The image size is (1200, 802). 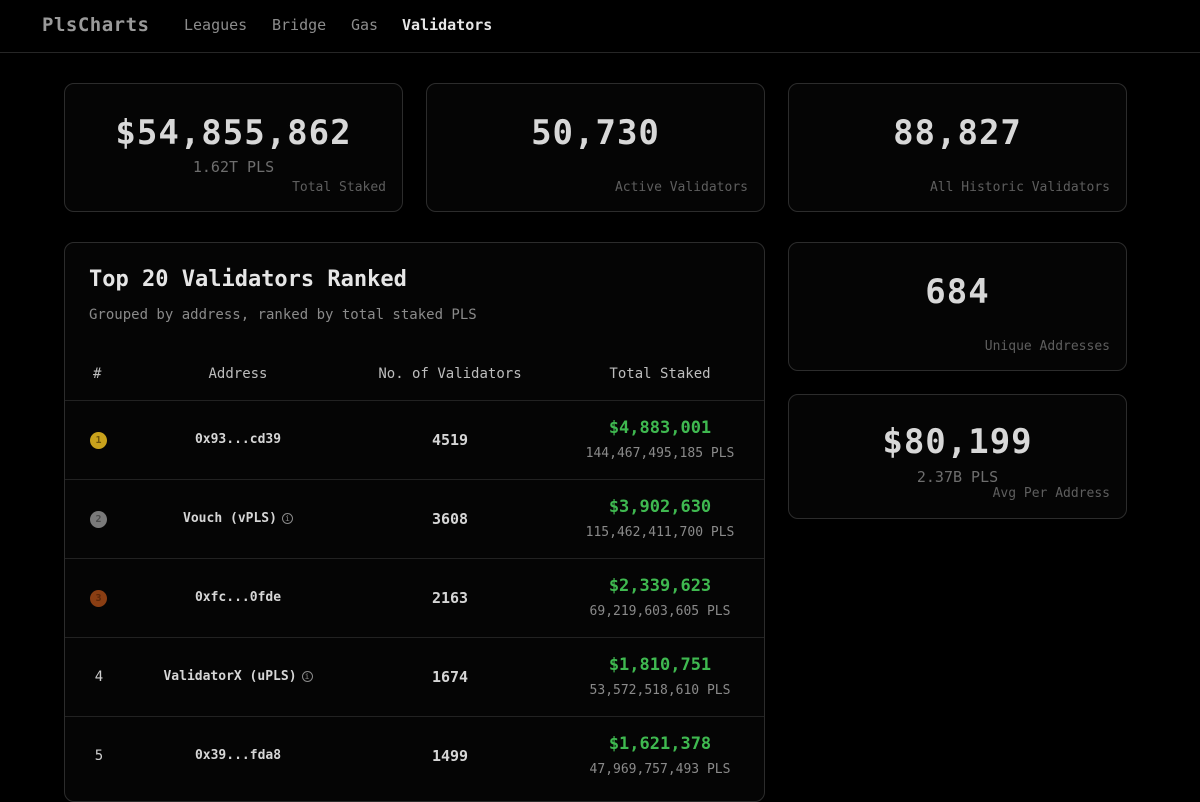 I want to click on stat-card-avg-per-address: $80,199 2.37B PLS Avg Per Address, so click(x=957, y=456).